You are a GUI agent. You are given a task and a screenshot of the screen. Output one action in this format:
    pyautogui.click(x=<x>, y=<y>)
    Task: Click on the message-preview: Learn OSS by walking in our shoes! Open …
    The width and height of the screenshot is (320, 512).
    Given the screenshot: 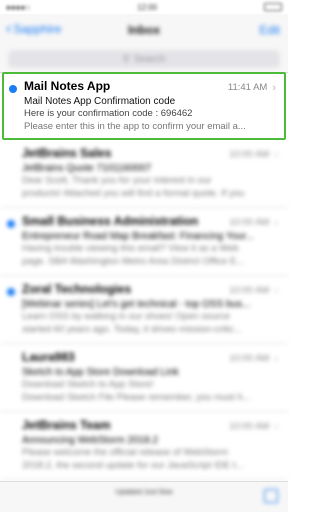 What is the action you would take?
    pyautogui.click(x=126, y=316)
    